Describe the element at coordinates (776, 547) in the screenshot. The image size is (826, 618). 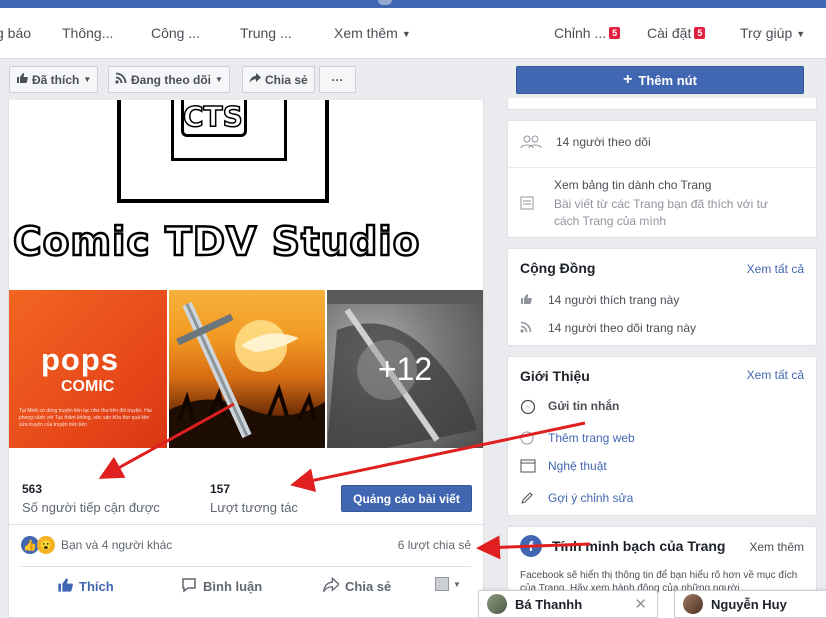
I see `transparency-see-more: Xem thêm` at that location.